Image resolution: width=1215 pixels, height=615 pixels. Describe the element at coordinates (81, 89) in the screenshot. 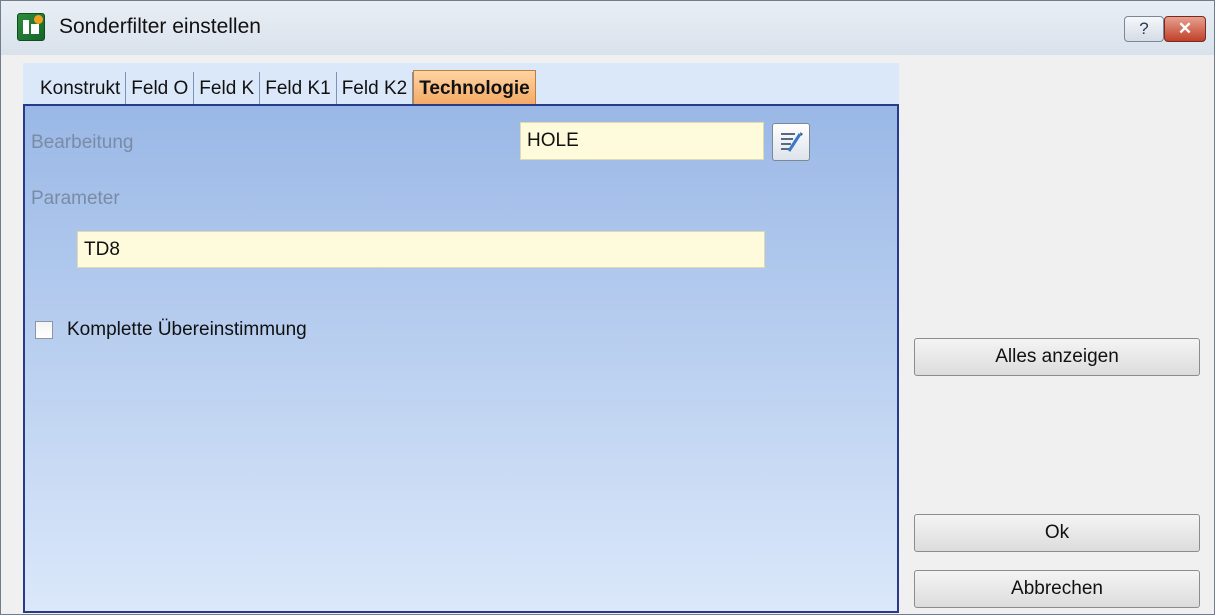

I see `tab-konstrukt: Konstrukt` at that location.